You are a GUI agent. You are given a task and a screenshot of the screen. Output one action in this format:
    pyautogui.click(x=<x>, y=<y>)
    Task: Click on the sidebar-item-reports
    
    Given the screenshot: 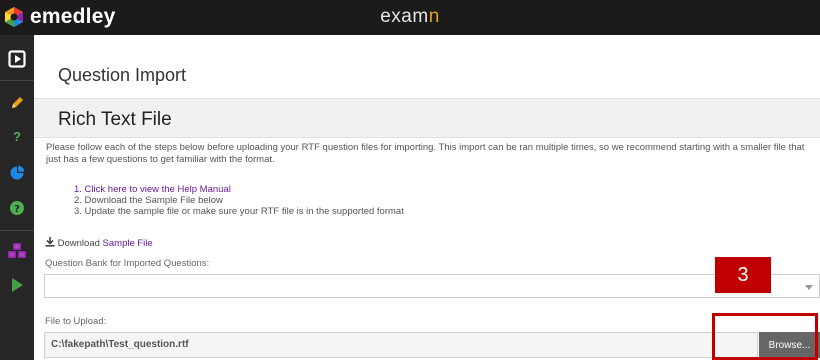 What is the action you would take?
    pyautogui.click(x=17, y=173)
    